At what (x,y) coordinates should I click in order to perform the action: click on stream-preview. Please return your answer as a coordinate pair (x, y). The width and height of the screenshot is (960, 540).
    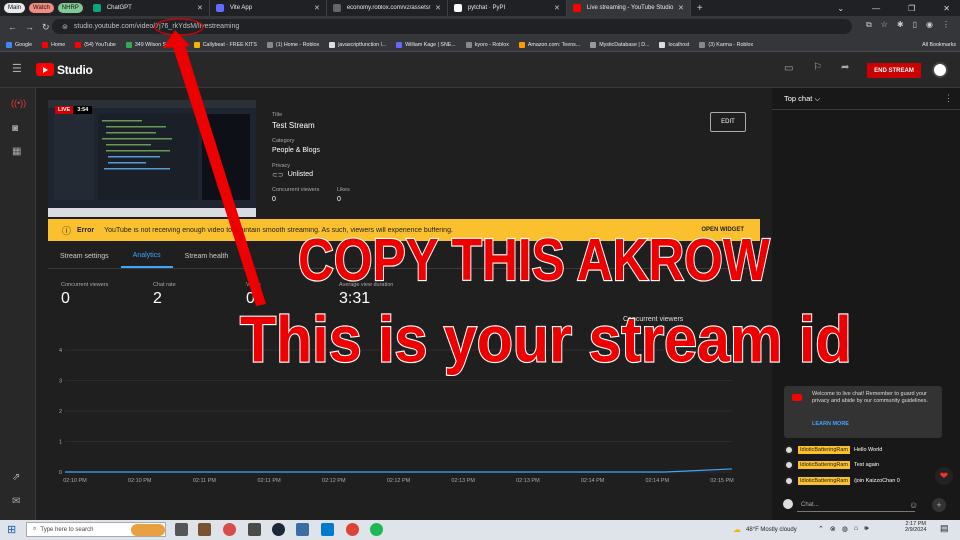
    Looking at the image, I should click on (152, 158).